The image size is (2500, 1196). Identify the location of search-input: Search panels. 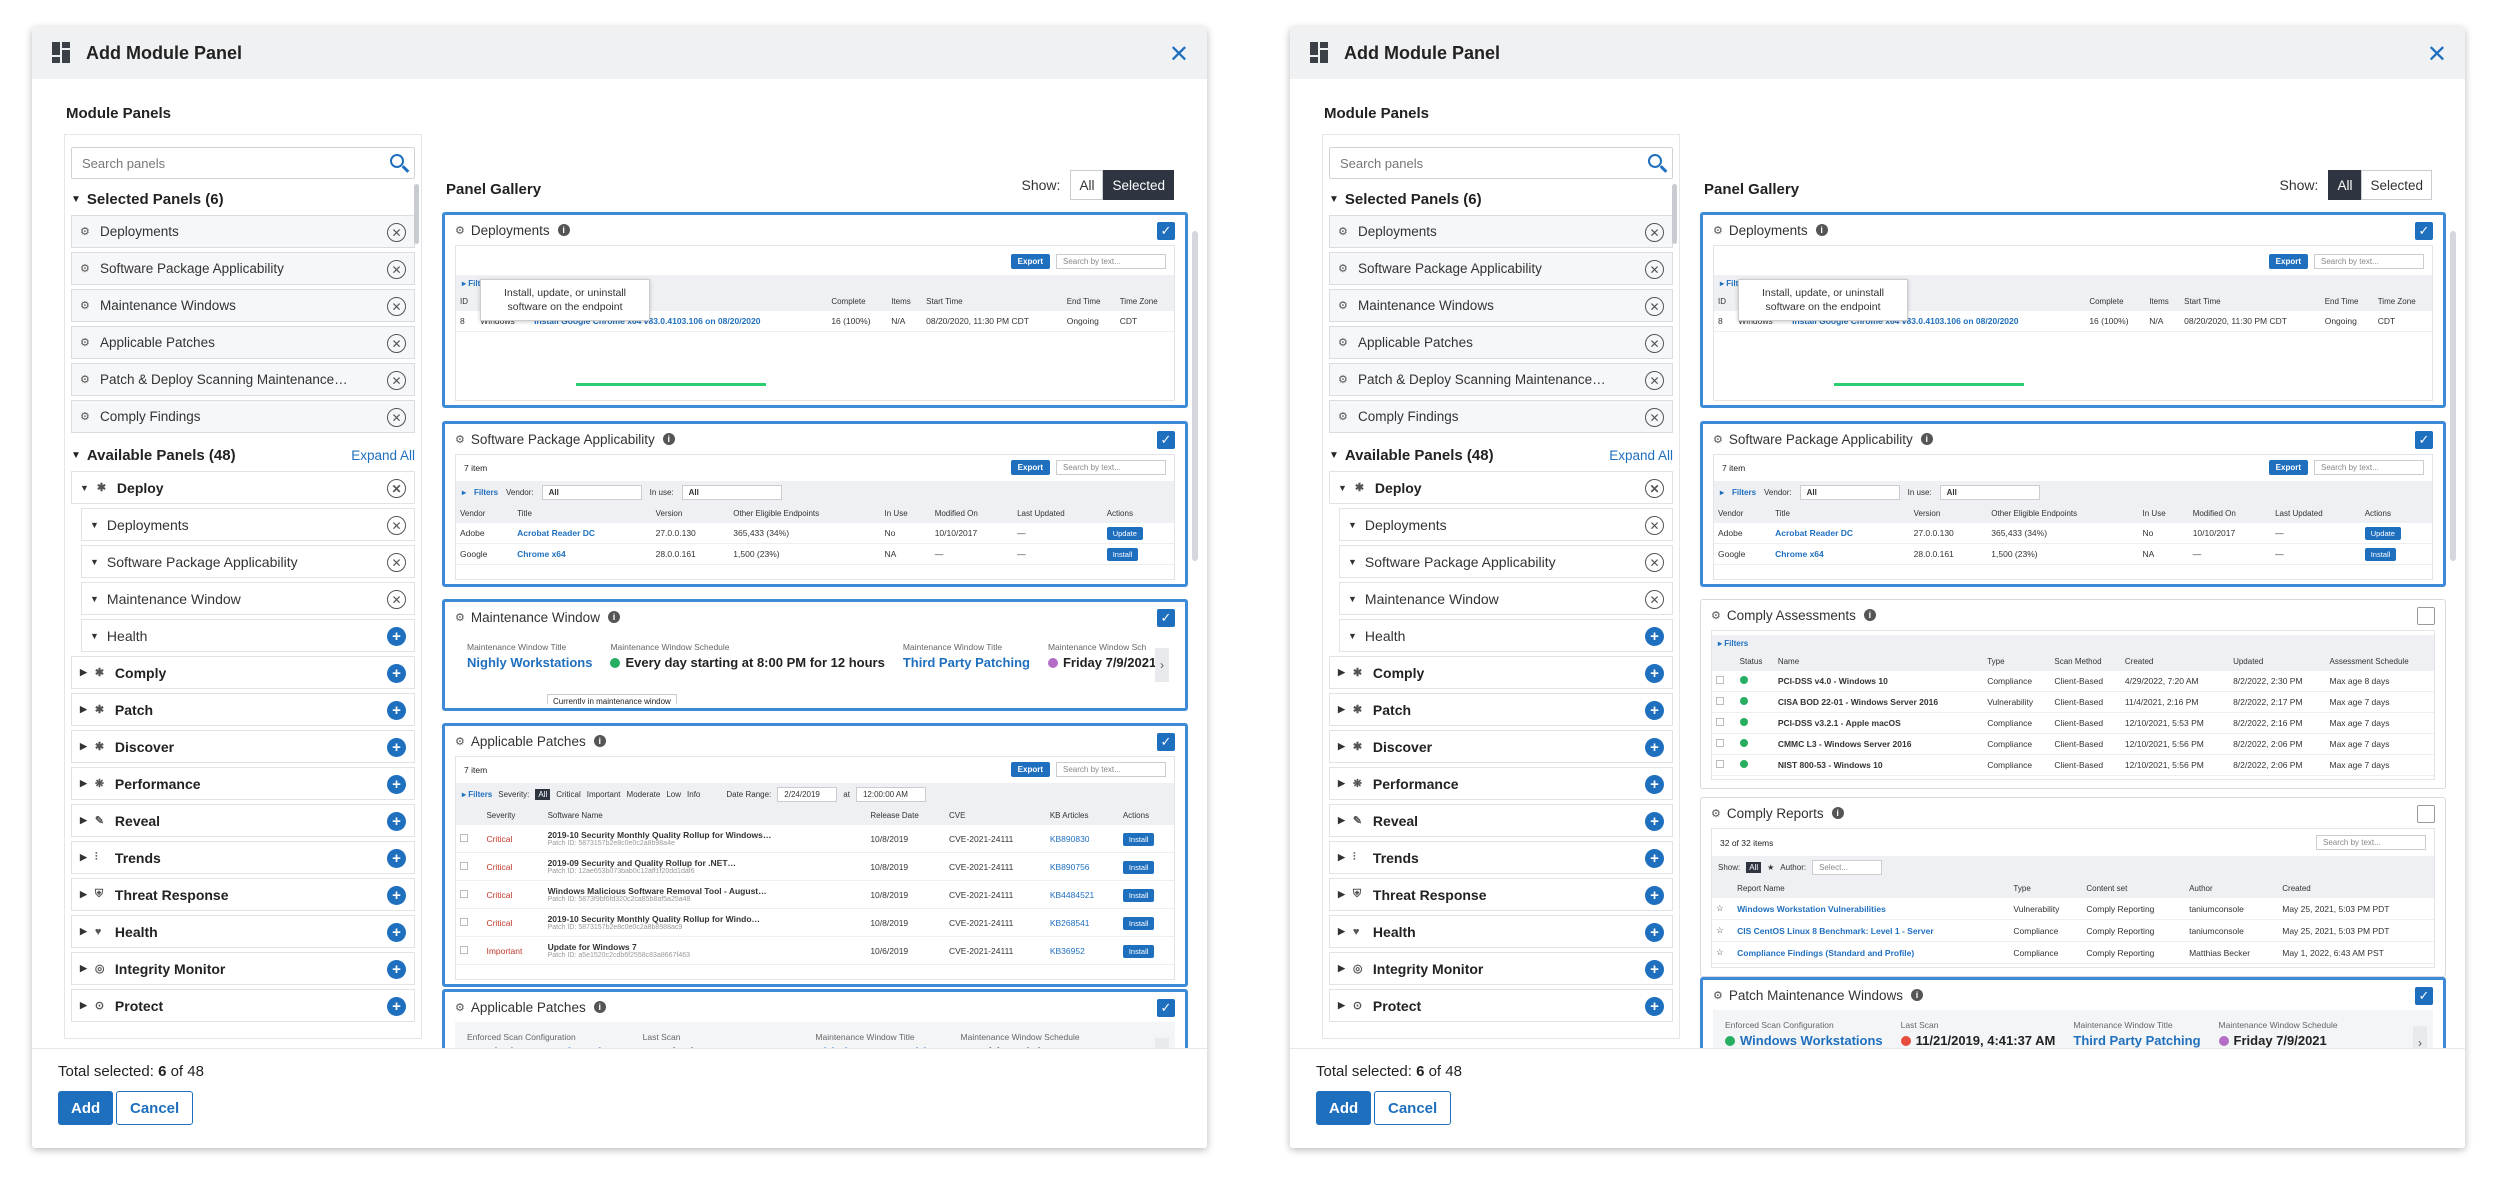
(243, 163).